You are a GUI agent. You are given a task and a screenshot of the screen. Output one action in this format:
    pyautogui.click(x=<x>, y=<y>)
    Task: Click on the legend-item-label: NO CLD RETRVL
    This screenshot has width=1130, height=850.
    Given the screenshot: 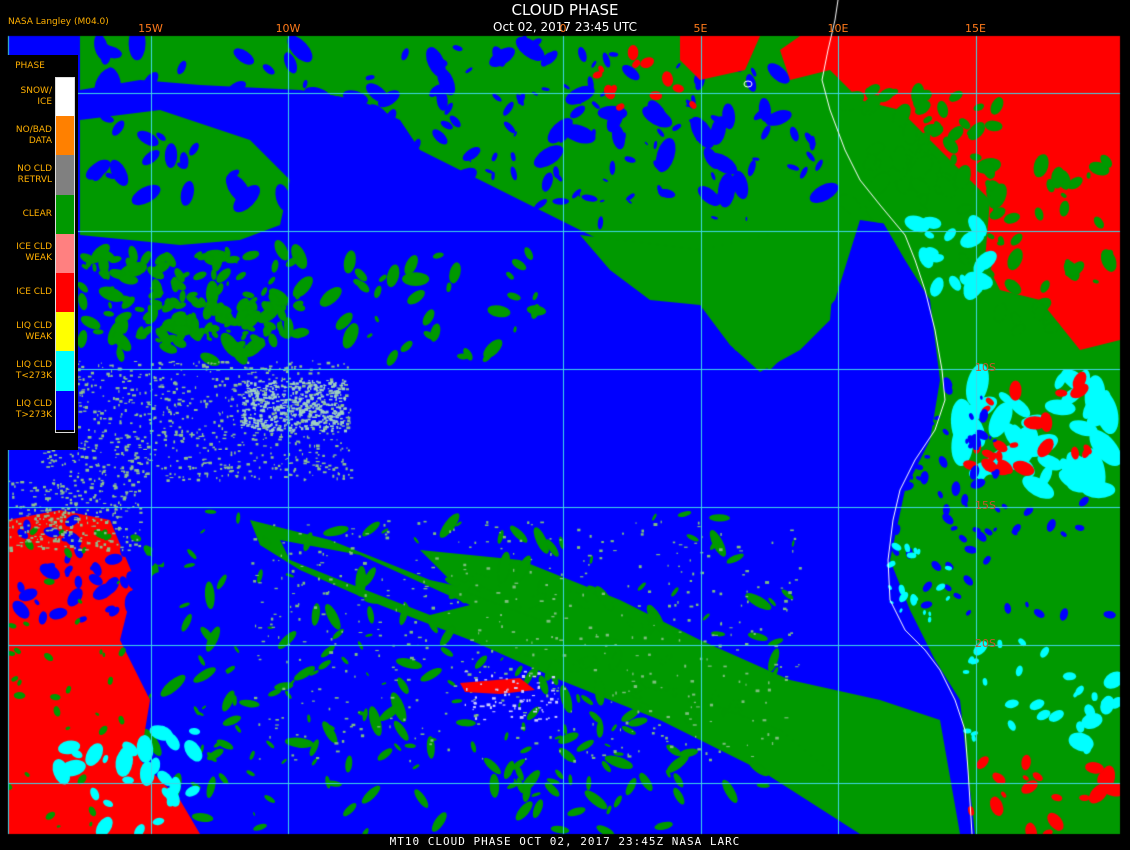 What is the action you would take?
    pyautogui.click(x=34, y=174)
    